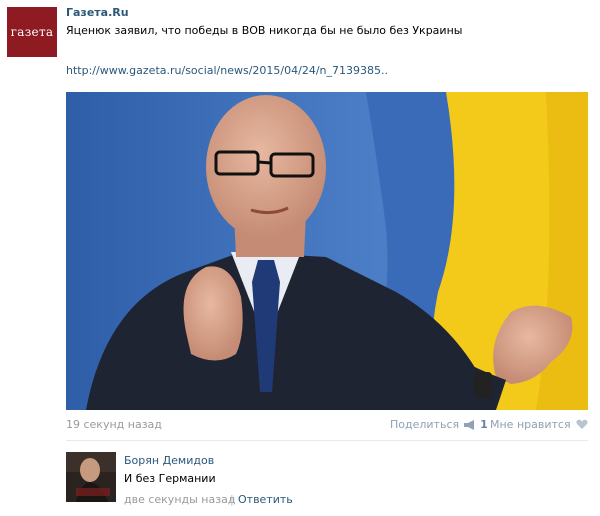 The width and height of the screenshot is (600, 516). I want to click on megaphone-icon, so click(469, 424).